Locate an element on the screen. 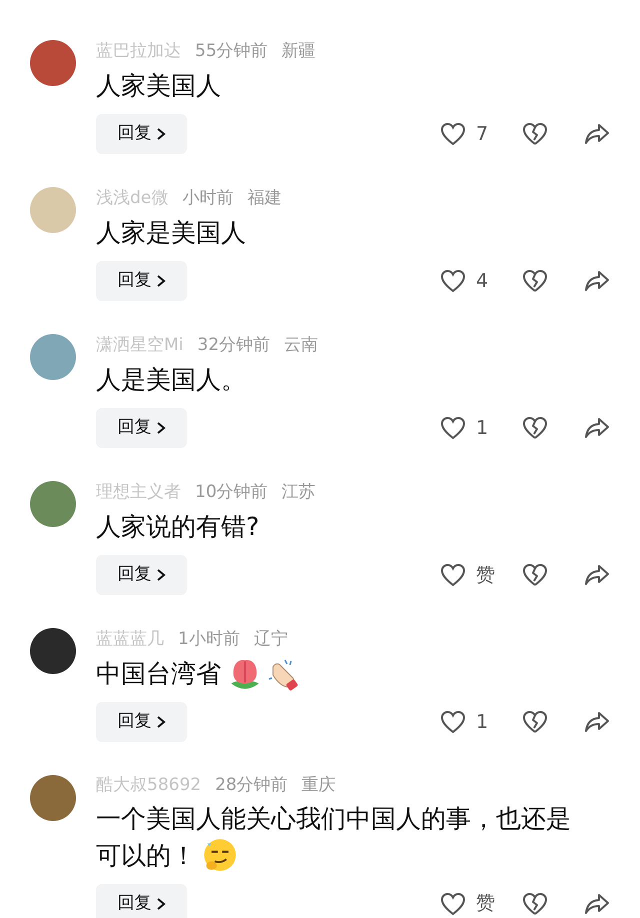 This screenshot has height=918, width=640. comment-time: 55分钟前 is located at coordinates (231, 52).